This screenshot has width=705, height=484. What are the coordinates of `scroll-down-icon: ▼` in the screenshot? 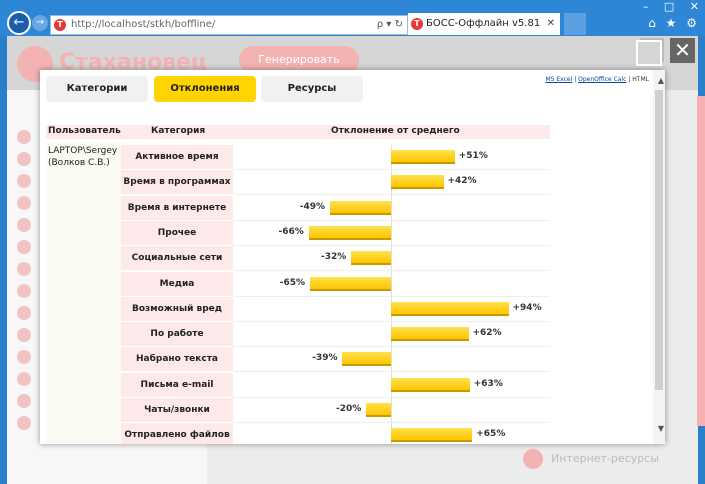 It's located at (661, 428).